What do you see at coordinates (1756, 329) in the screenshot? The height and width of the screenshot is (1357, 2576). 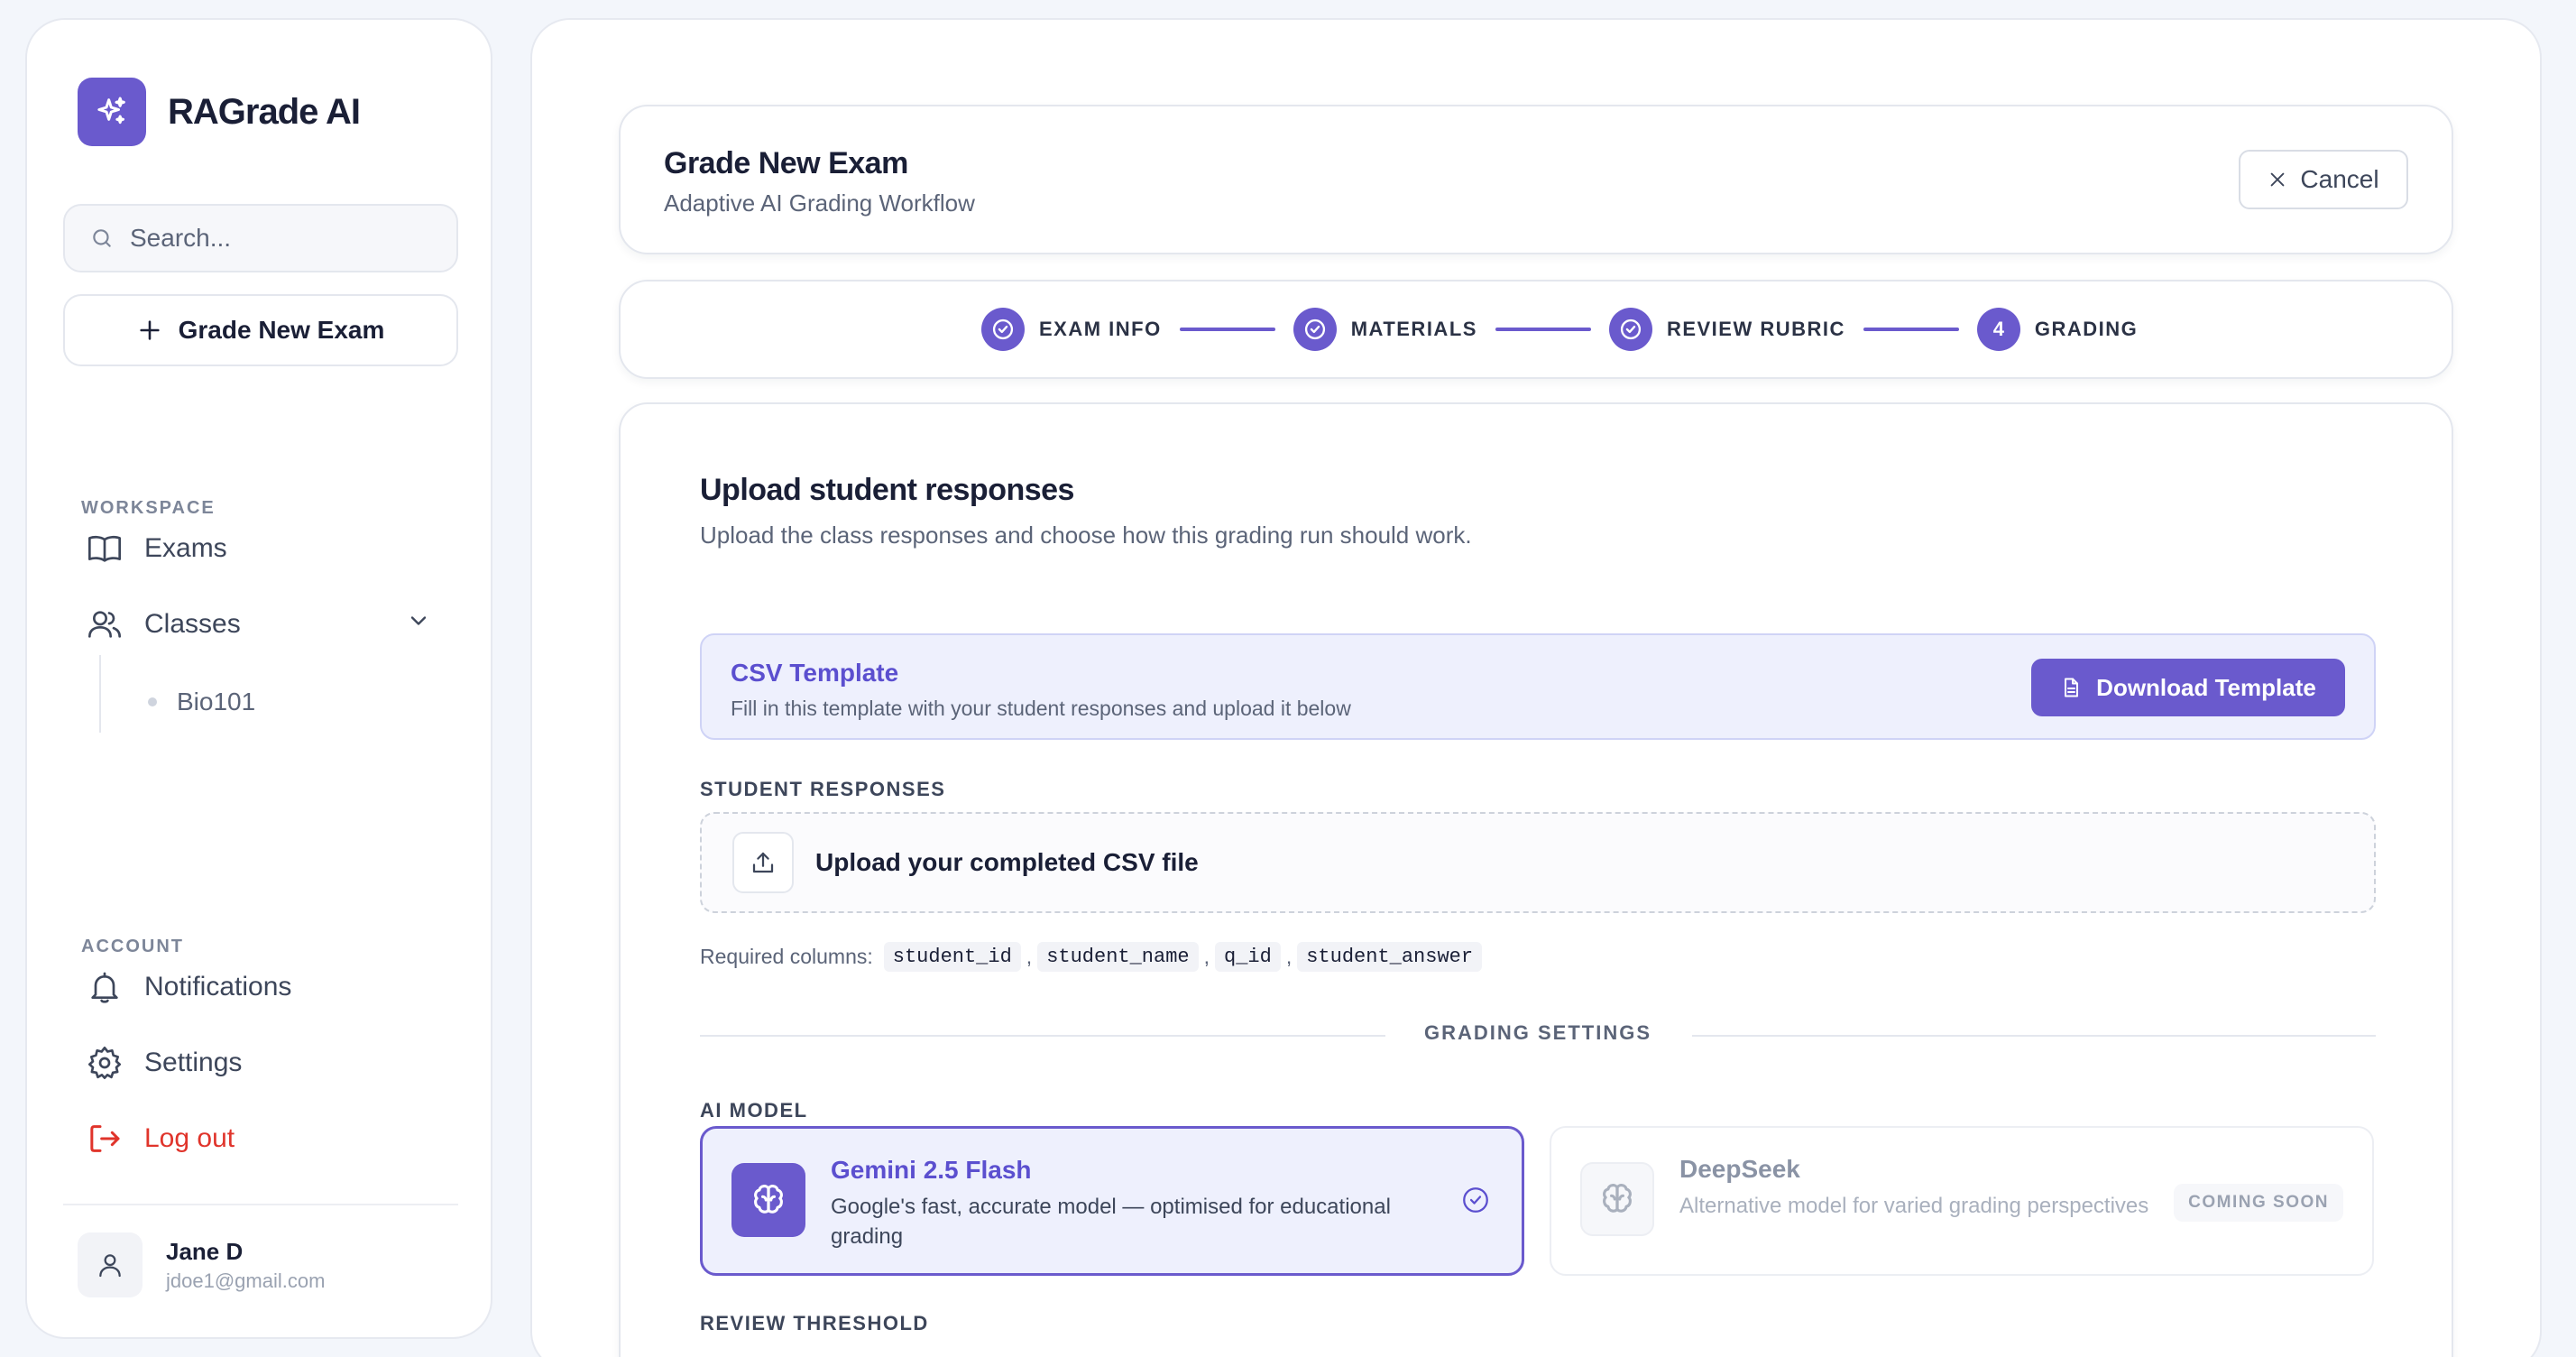 I see `step-label: REVIEW RUBRIC` at bounding box center [1756, 329].